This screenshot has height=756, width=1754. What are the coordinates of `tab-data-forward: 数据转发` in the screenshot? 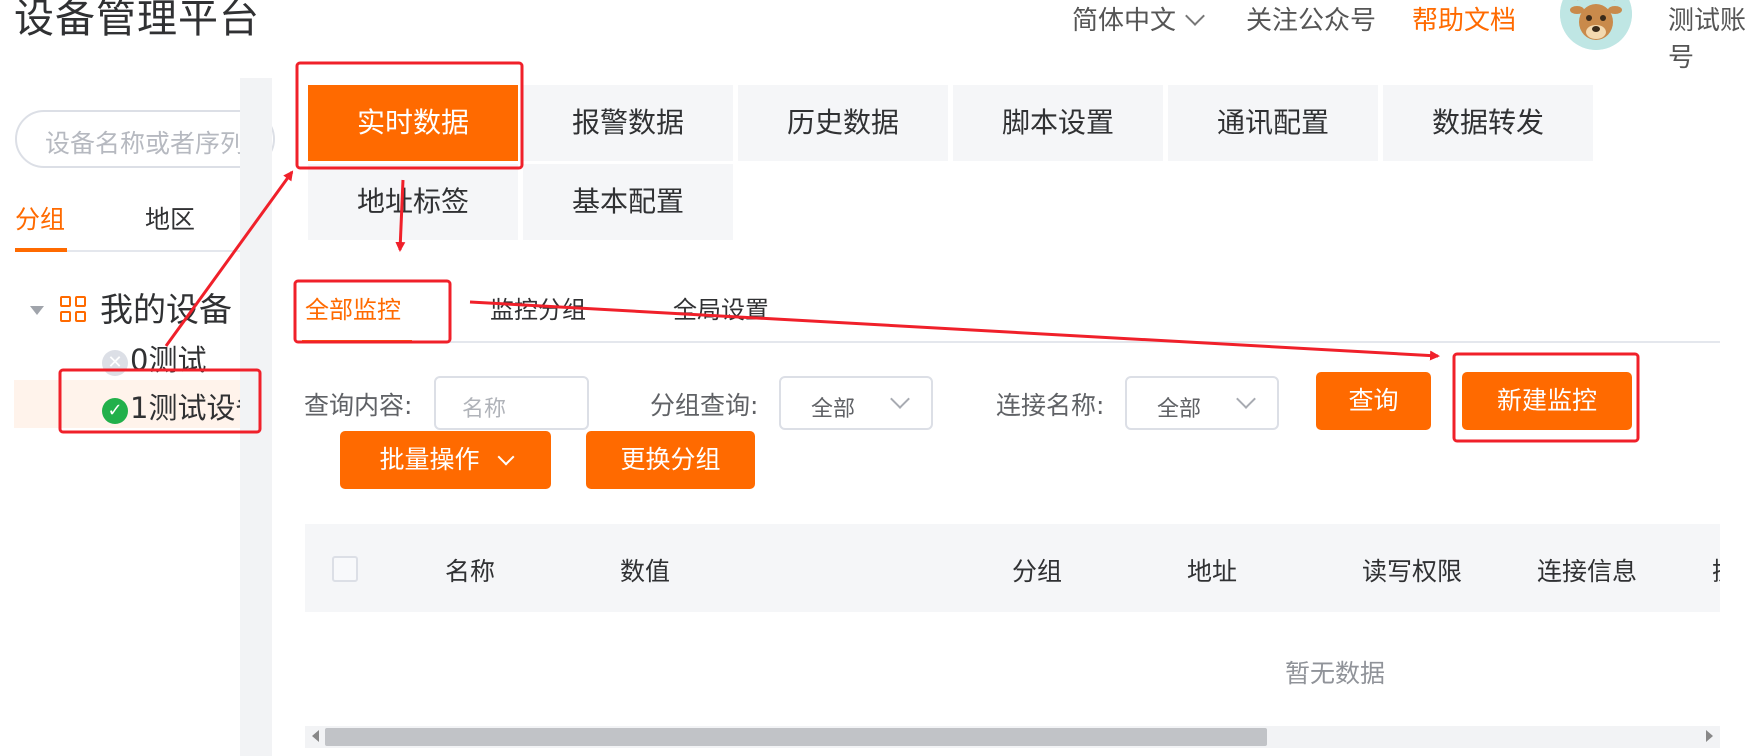 It's located at (1488, 123).